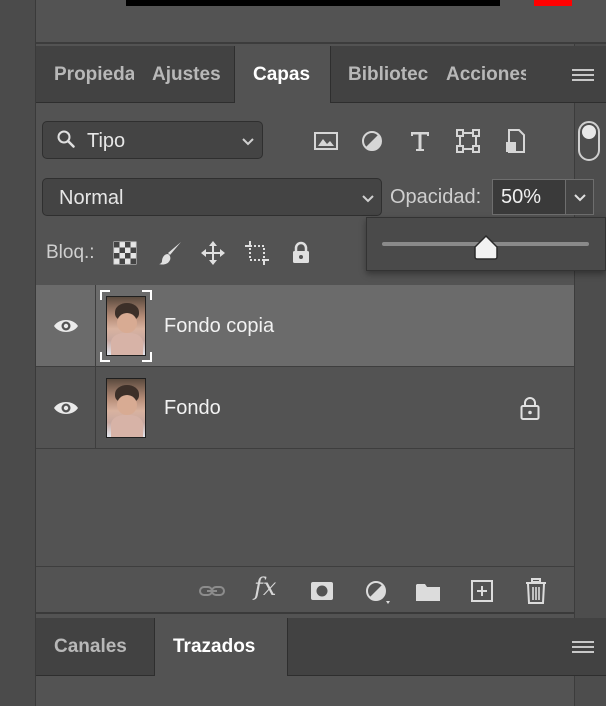 The image size is (606, 706). I want to click on preview-view-box, so click(553, 3).